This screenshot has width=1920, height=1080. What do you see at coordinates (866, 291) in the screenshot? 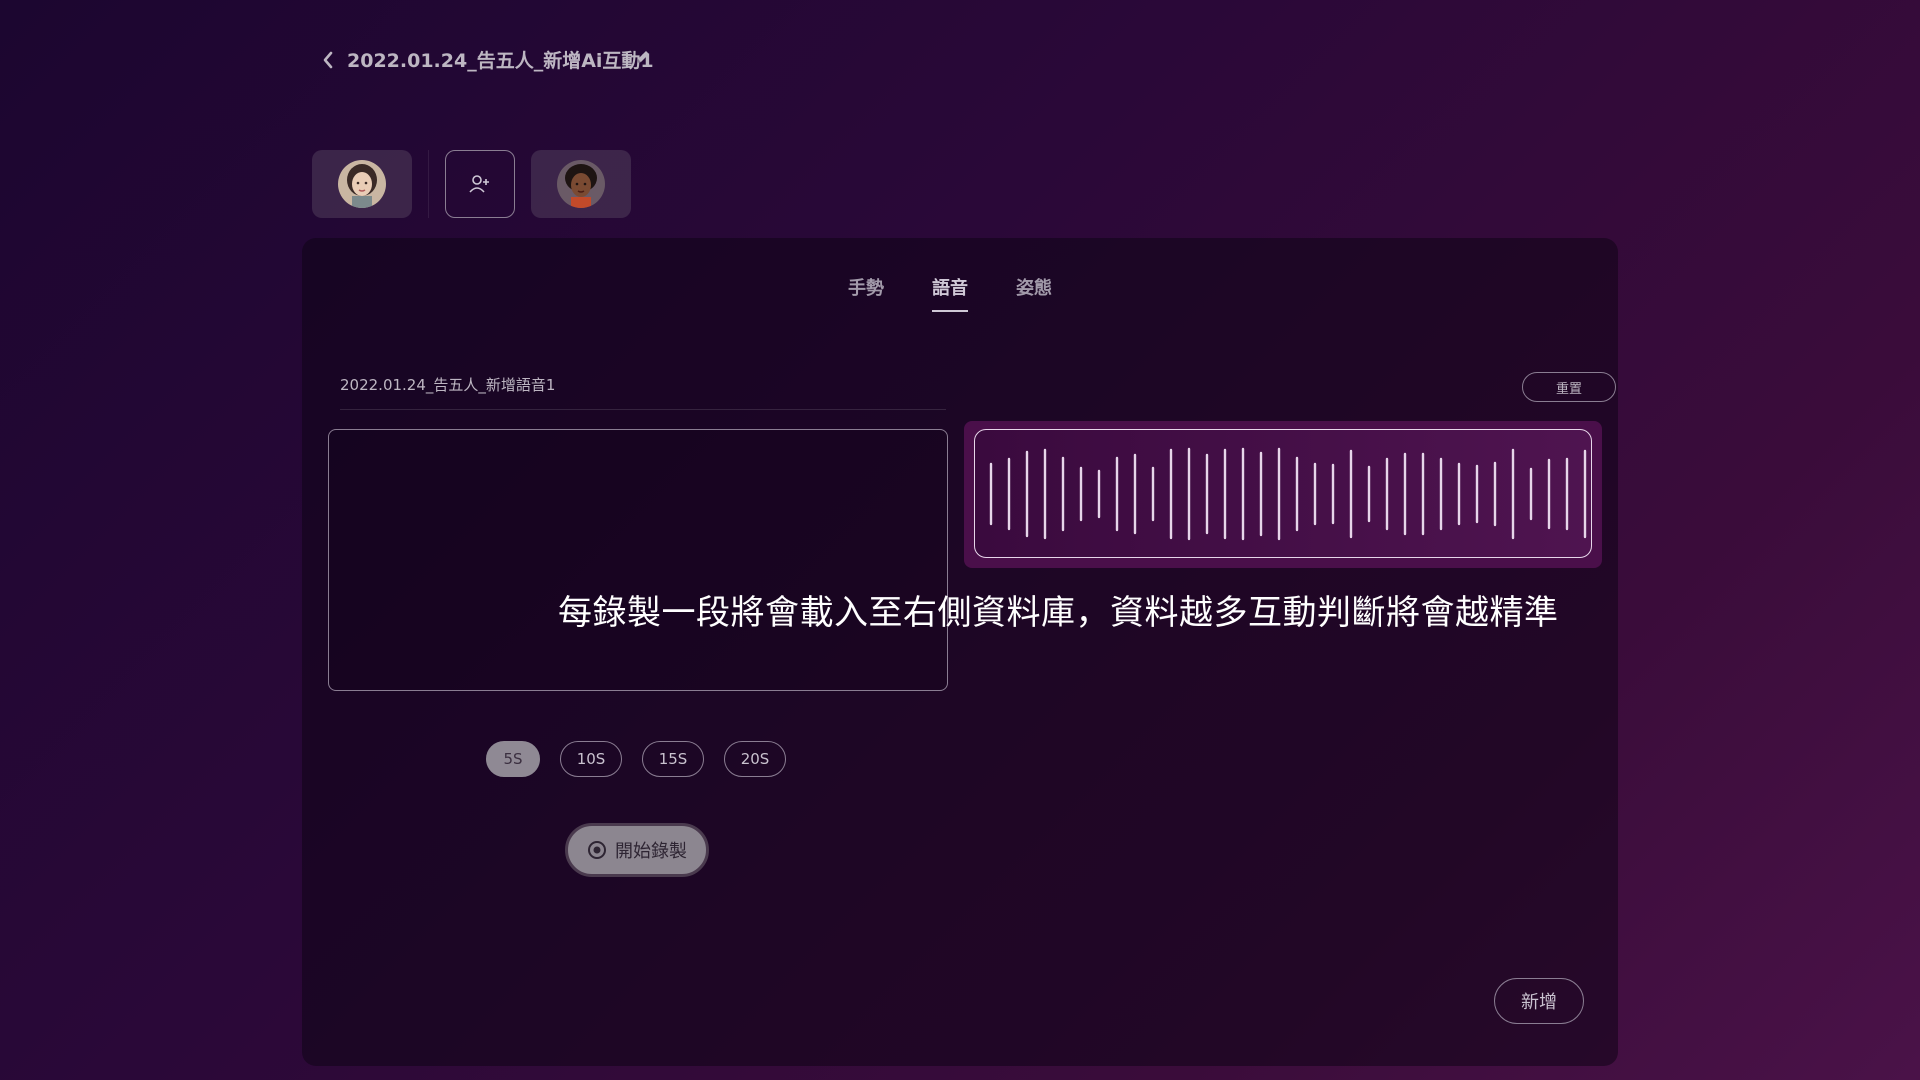
I see `tab-gesture: 手勢` at bounding box center [866, 291].